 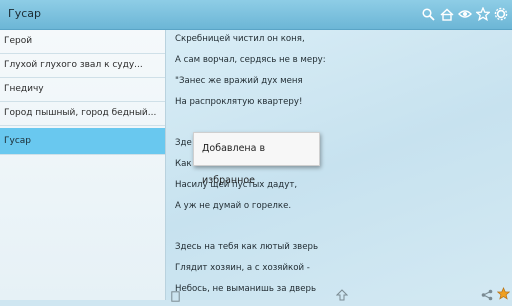 What do you see at coordinates (183, 143) in the screenshot?
I see `poem-line: Зде` at bounding box center [183, 143].